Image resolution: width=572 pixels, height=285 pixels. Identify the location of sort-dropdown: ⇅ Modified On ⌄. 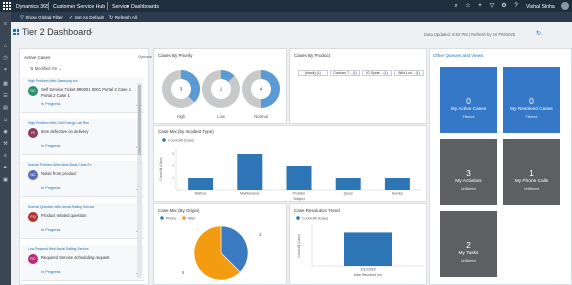
(46, 68).